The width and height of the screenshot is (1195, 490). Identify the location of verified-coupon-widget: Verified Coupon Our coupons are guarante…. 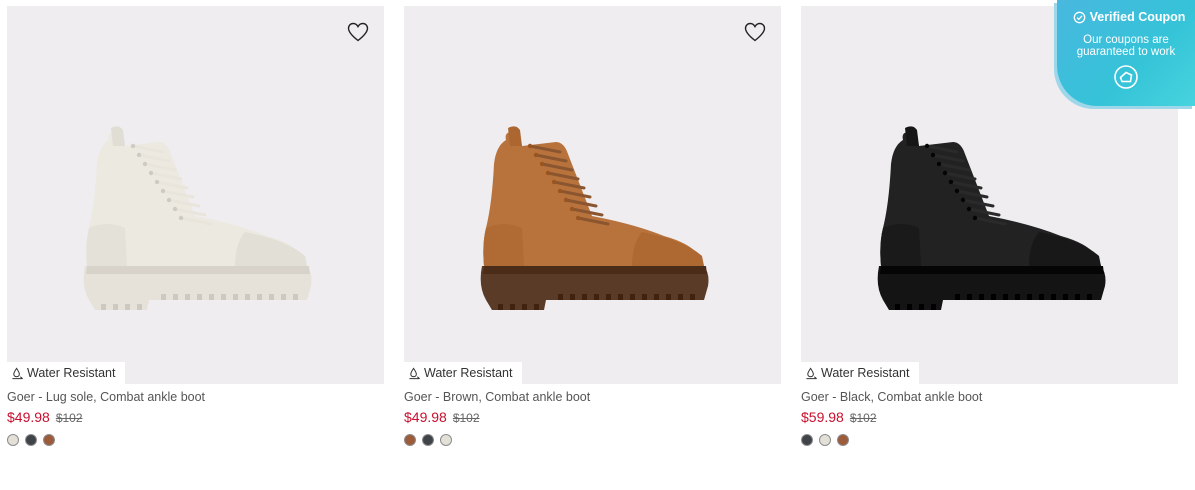
(1126, 53).